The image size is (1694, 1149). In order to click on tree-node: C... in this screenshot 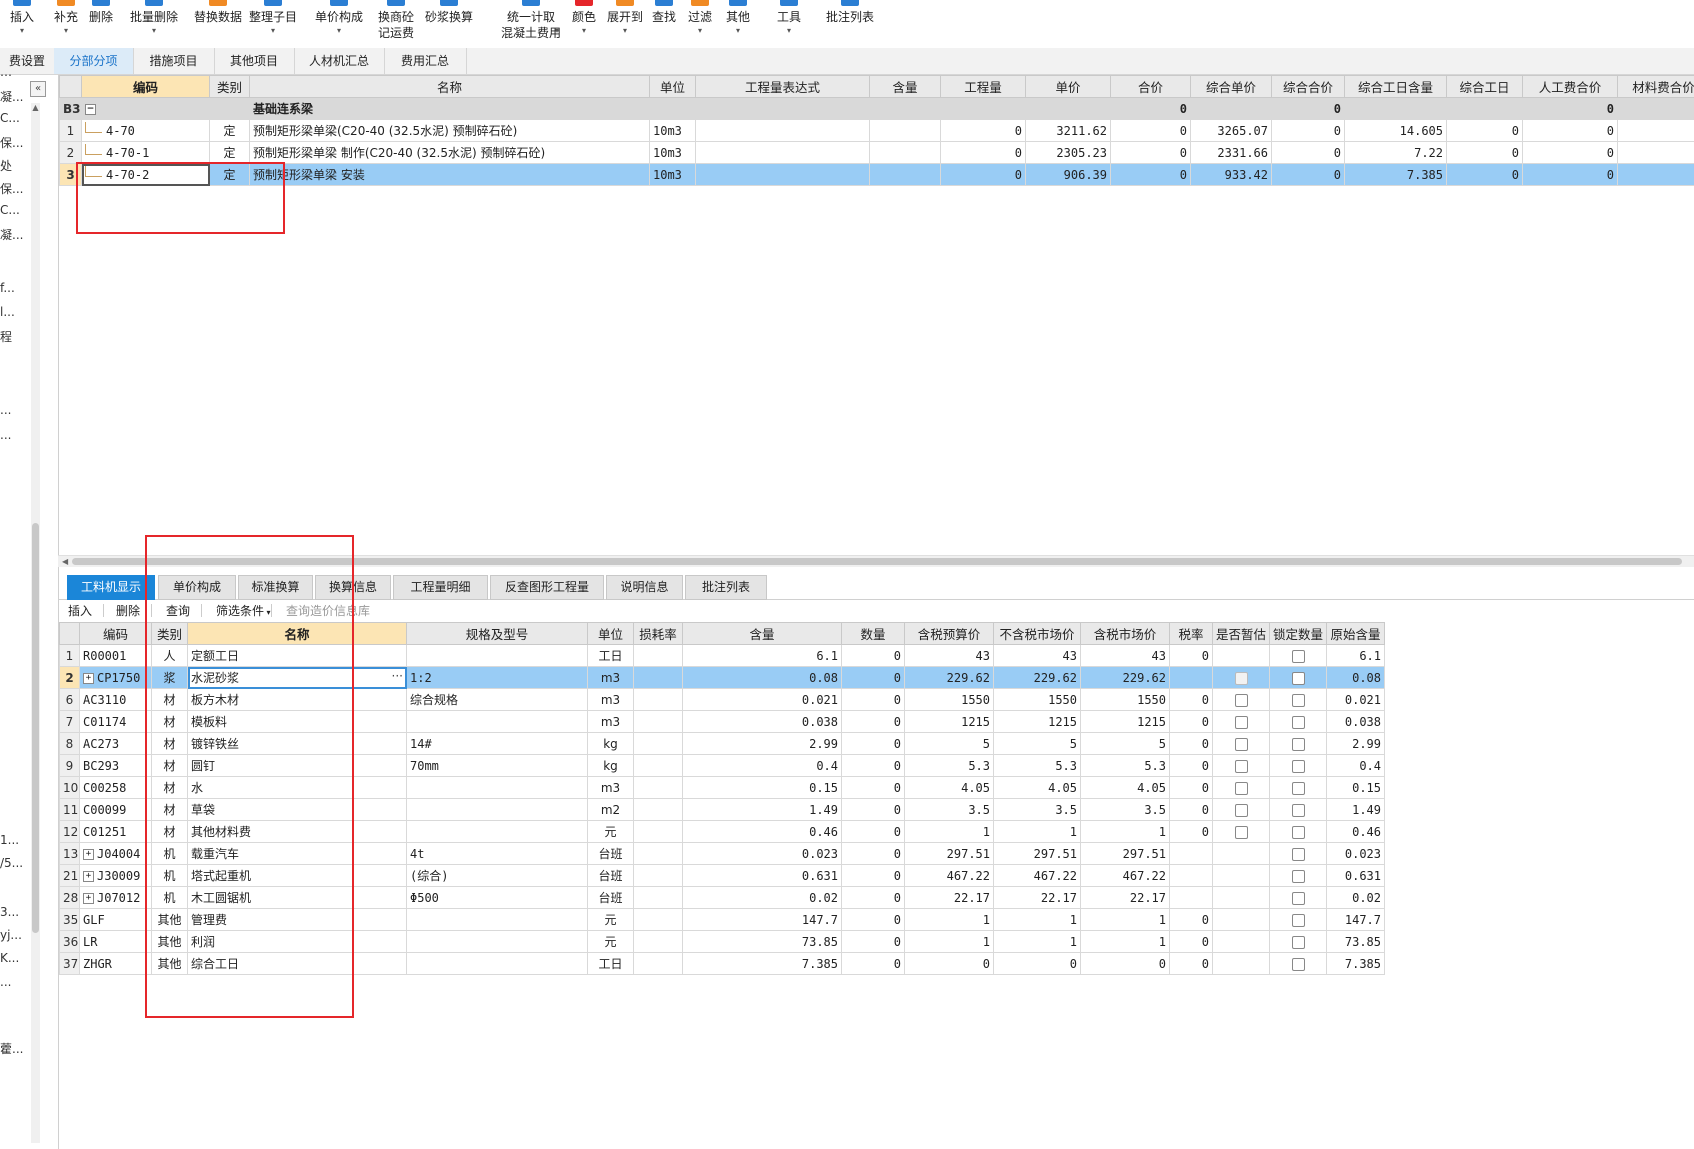, I will do `click(20, 210)`.